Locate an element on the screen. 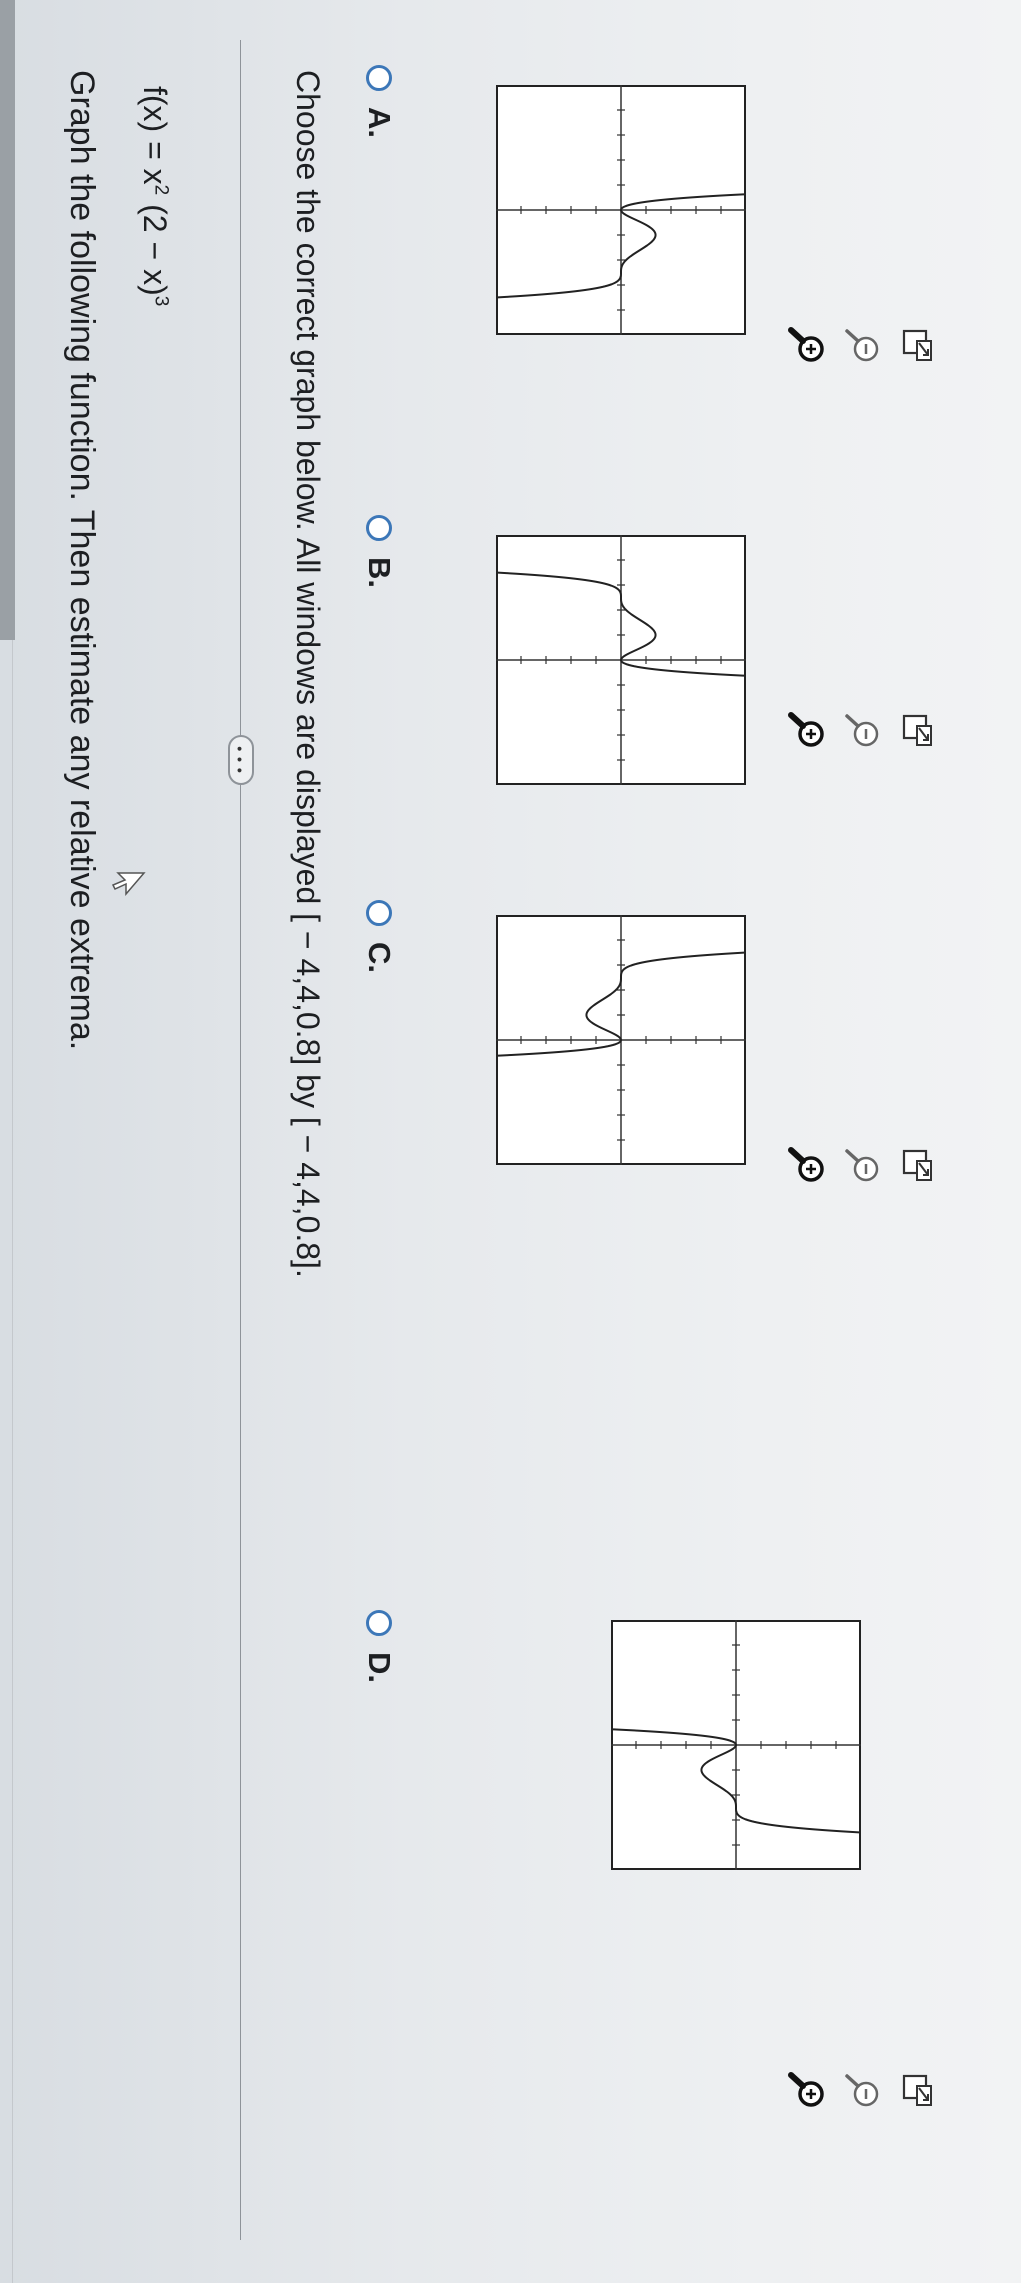 This screenshot has height=2283, width=1021. option-d-radio is located at coordinates (379, 1623).